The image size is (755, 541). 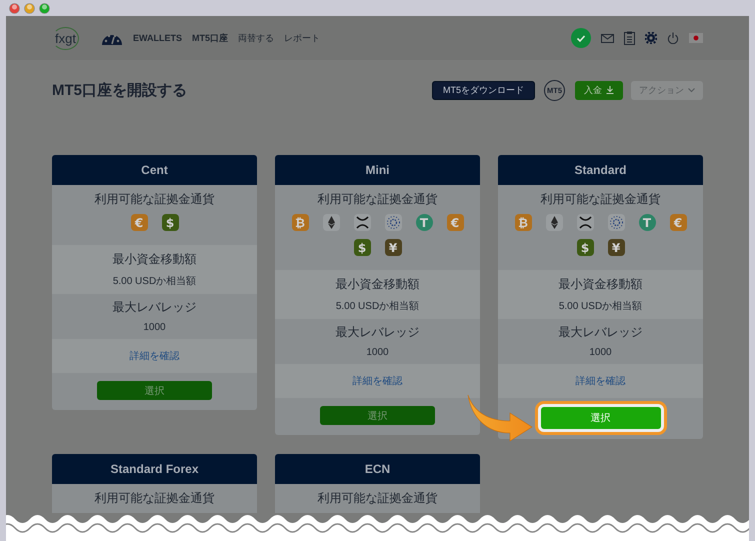 What do you see at coordinates (651, 38) in the screenshot?
I see `settings-icon` at bounding box center [651, 38].